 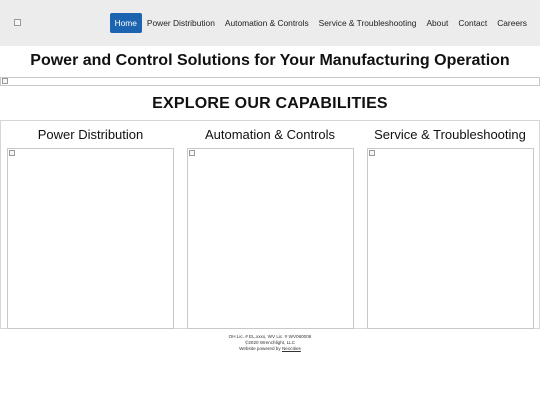 What do you see at coordinates (368, 23) in the screenshot?
I see `nav-item-service-troubleshooting: Service & Troubleshooting` at bounding box center [368, 23].